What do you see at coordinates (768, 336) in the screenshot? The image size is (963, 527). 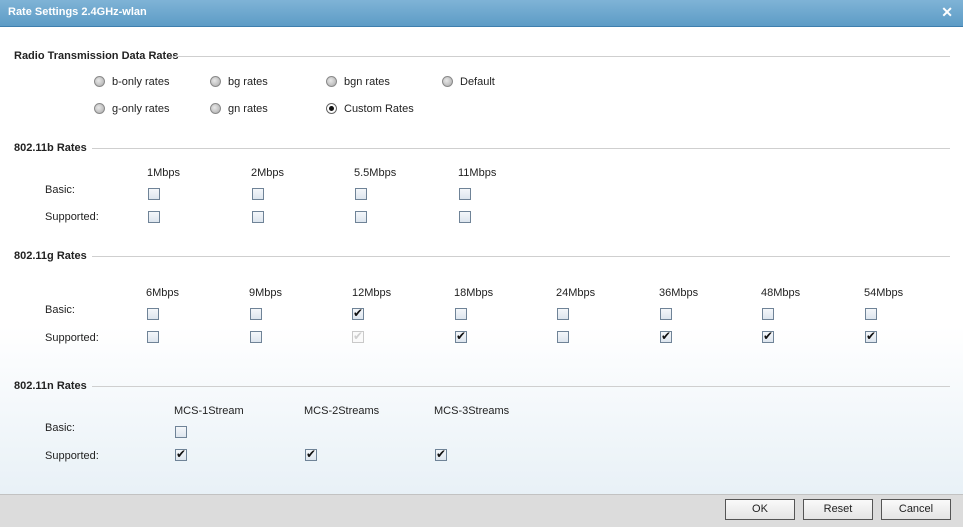 I see `g-supported-48mbps-checkbox` at bounding box center [768, 336].